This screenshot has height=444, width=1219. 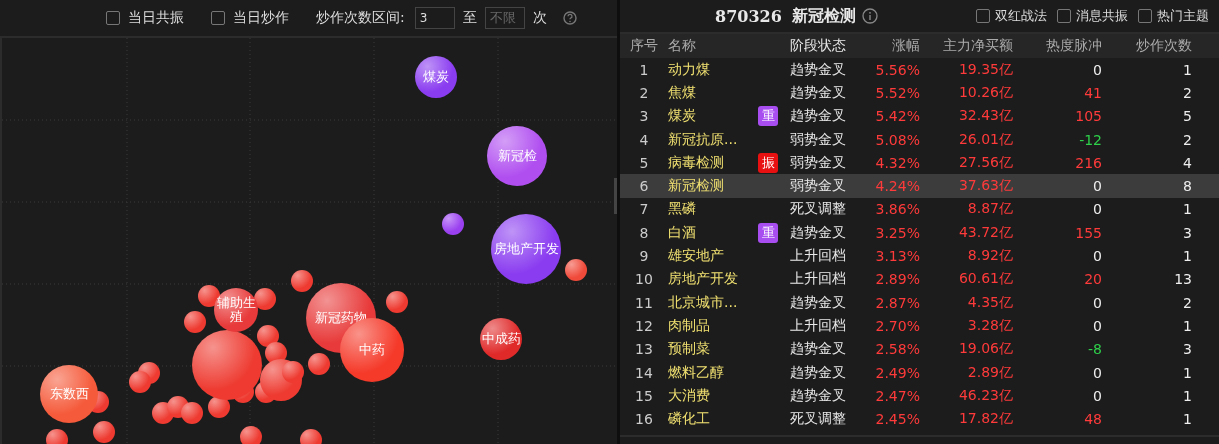 I want to click on checkbox-label: 热门主题, so click(x=1183, y=16).